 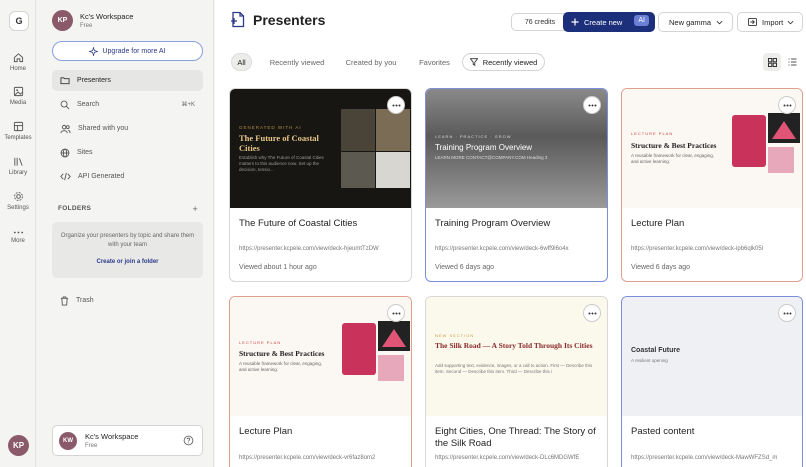 I want to click on users-icon, so click(x=65, y=128).